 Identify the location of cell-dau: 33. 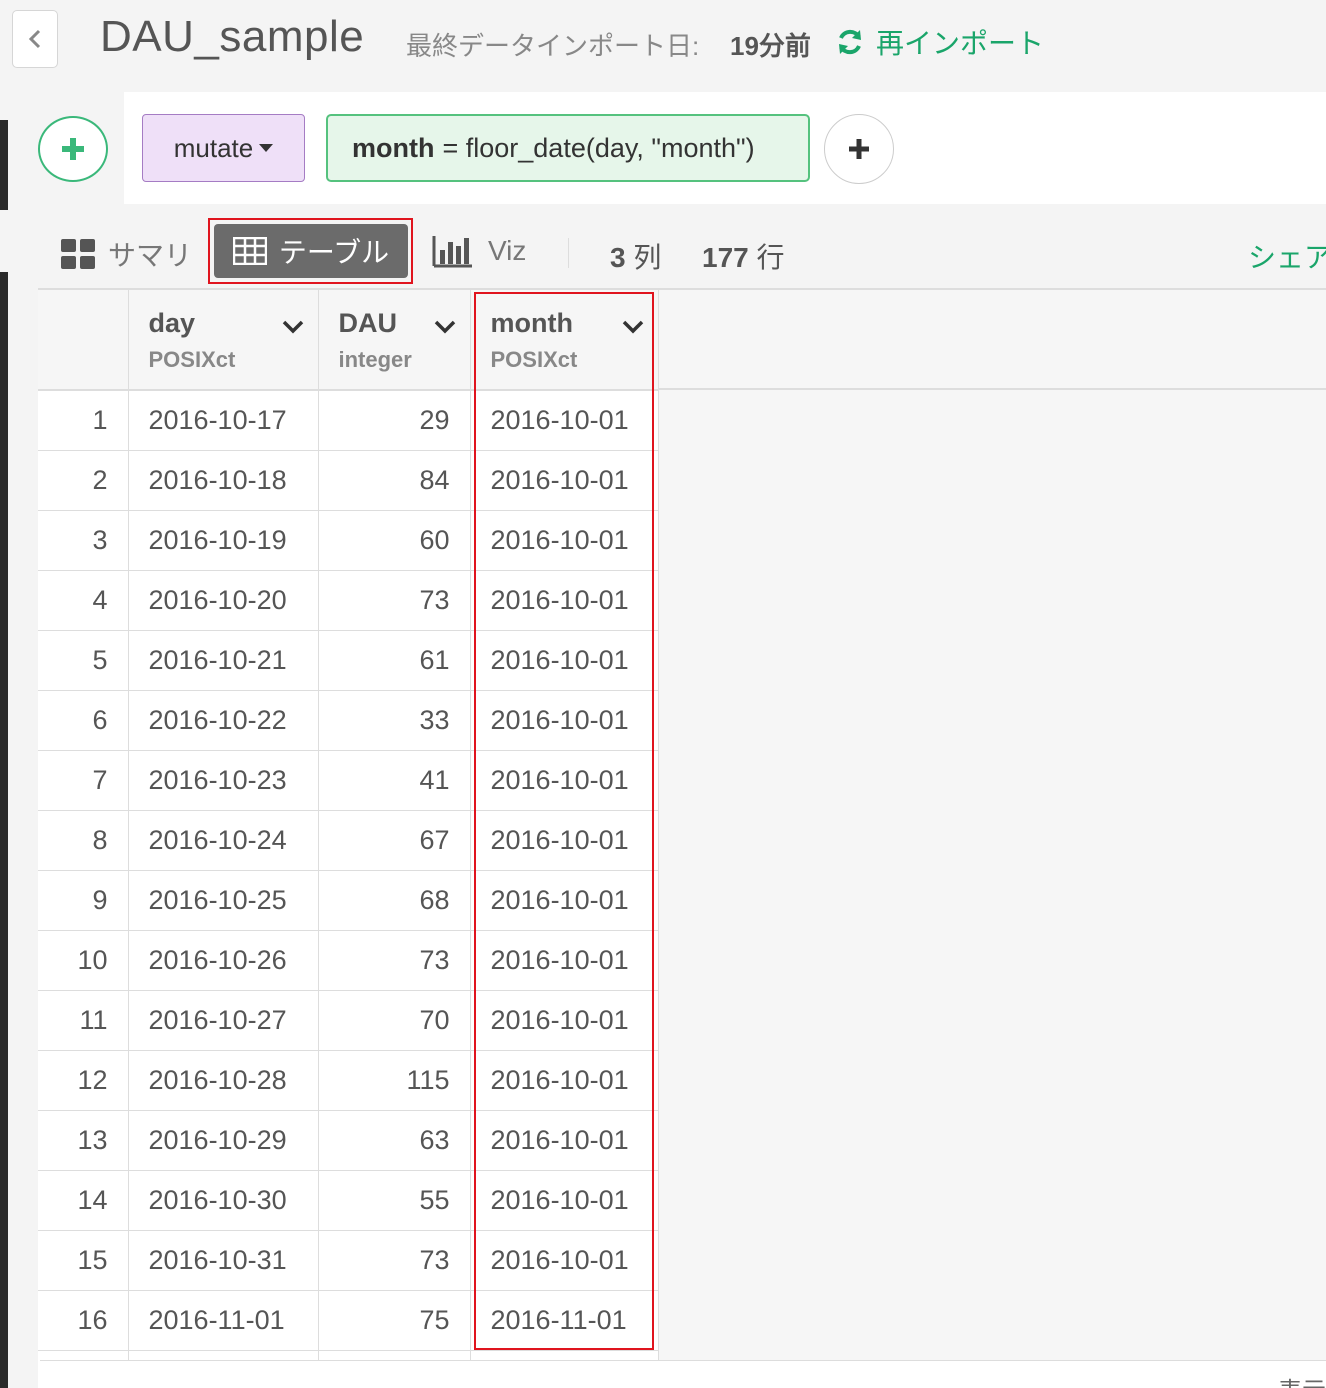
(394, 720).